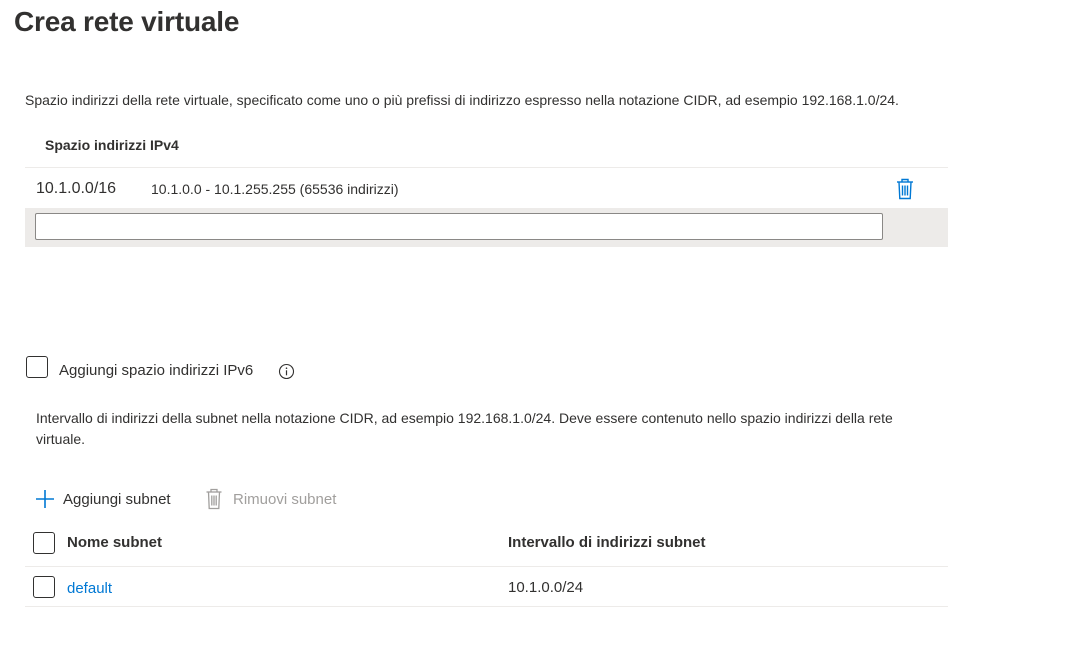 The image size is (1074, 650). What do you see at coordinates (117, 499) in the screenshot?
I see `add-subnet-label: Aggiungi subnet` at bounding box center [117, 499].